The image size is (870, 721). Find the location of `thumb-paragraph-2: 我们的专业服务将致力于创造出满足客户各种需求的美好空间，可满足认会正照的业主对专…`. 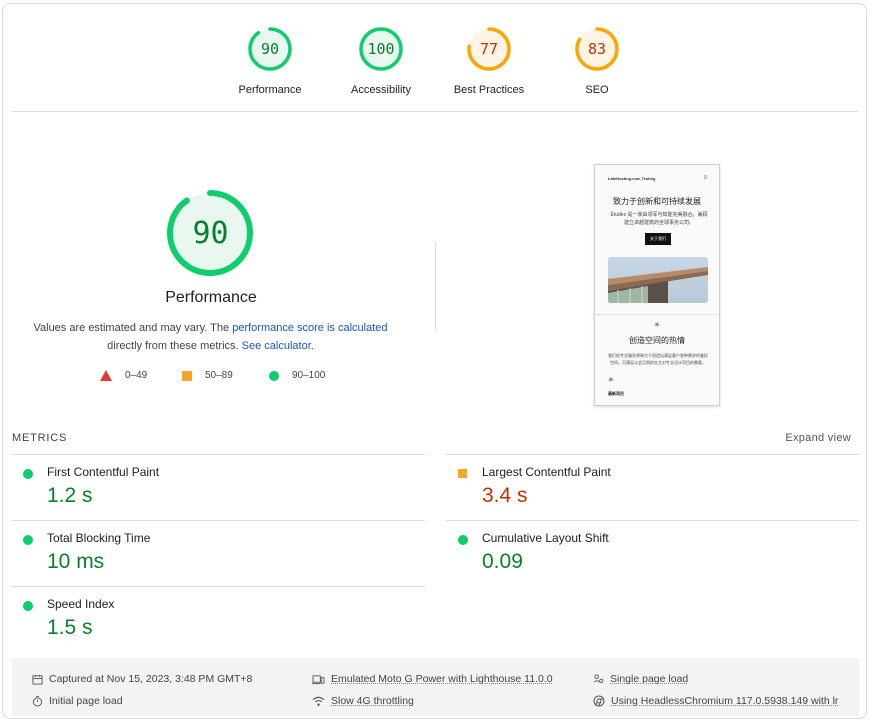

thumb-paragraph-2: 我们的专业服务将致力于创造出满足客户各种需求的美好空间，可满足认会正照的业主对专… is located at coordinates (658, 359).